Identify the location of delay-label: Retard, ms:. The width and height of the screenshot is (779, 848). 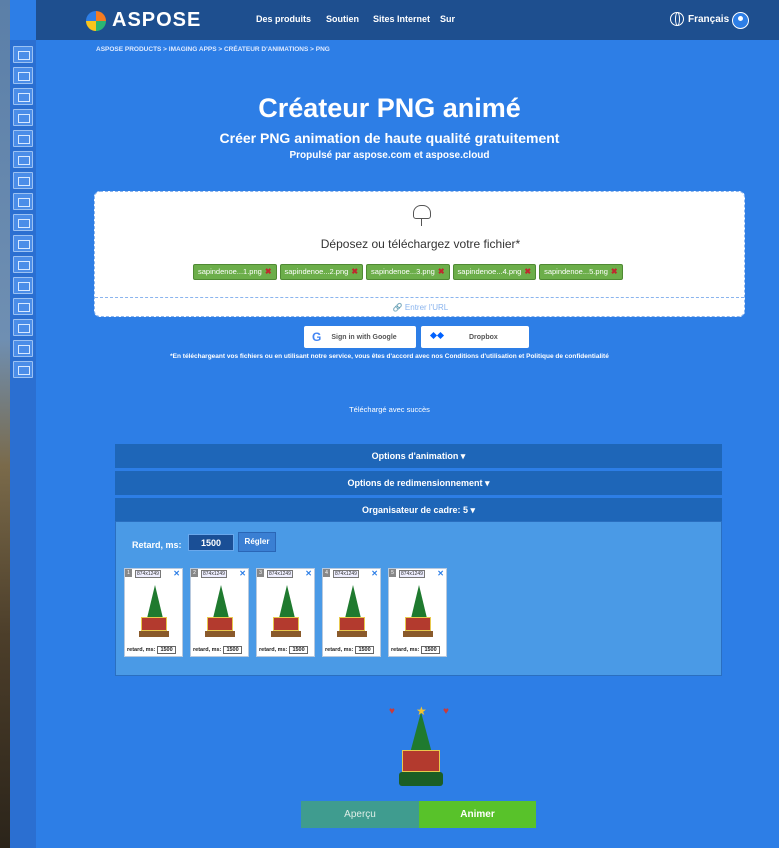
(157, 545).